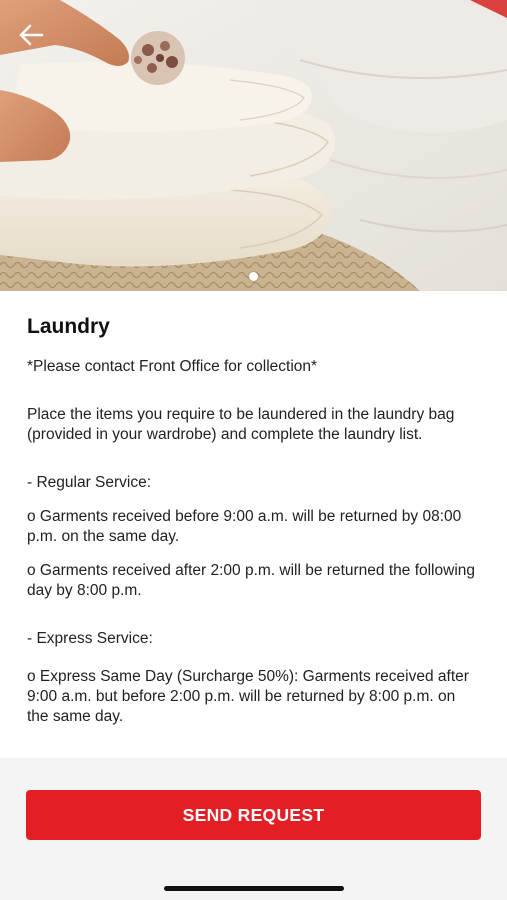  Describe the element at coordinates (254, 888) in the screenshot. I see `home-indicator` at that location.